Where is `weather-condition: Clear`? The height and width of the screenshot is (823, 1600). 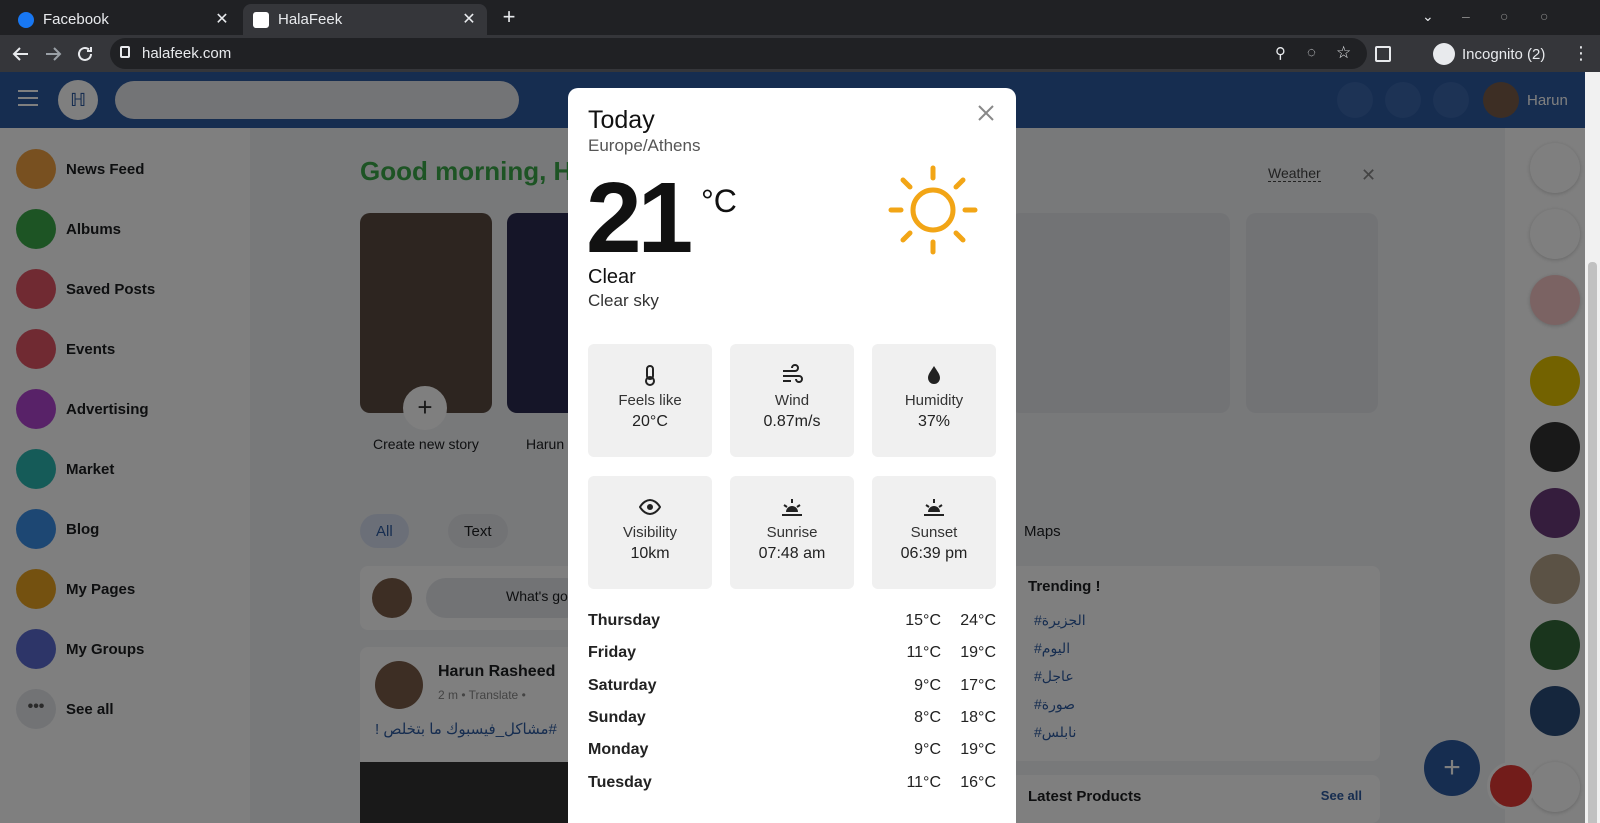 weather-condition: Clear is located at coordinates (612, 277).